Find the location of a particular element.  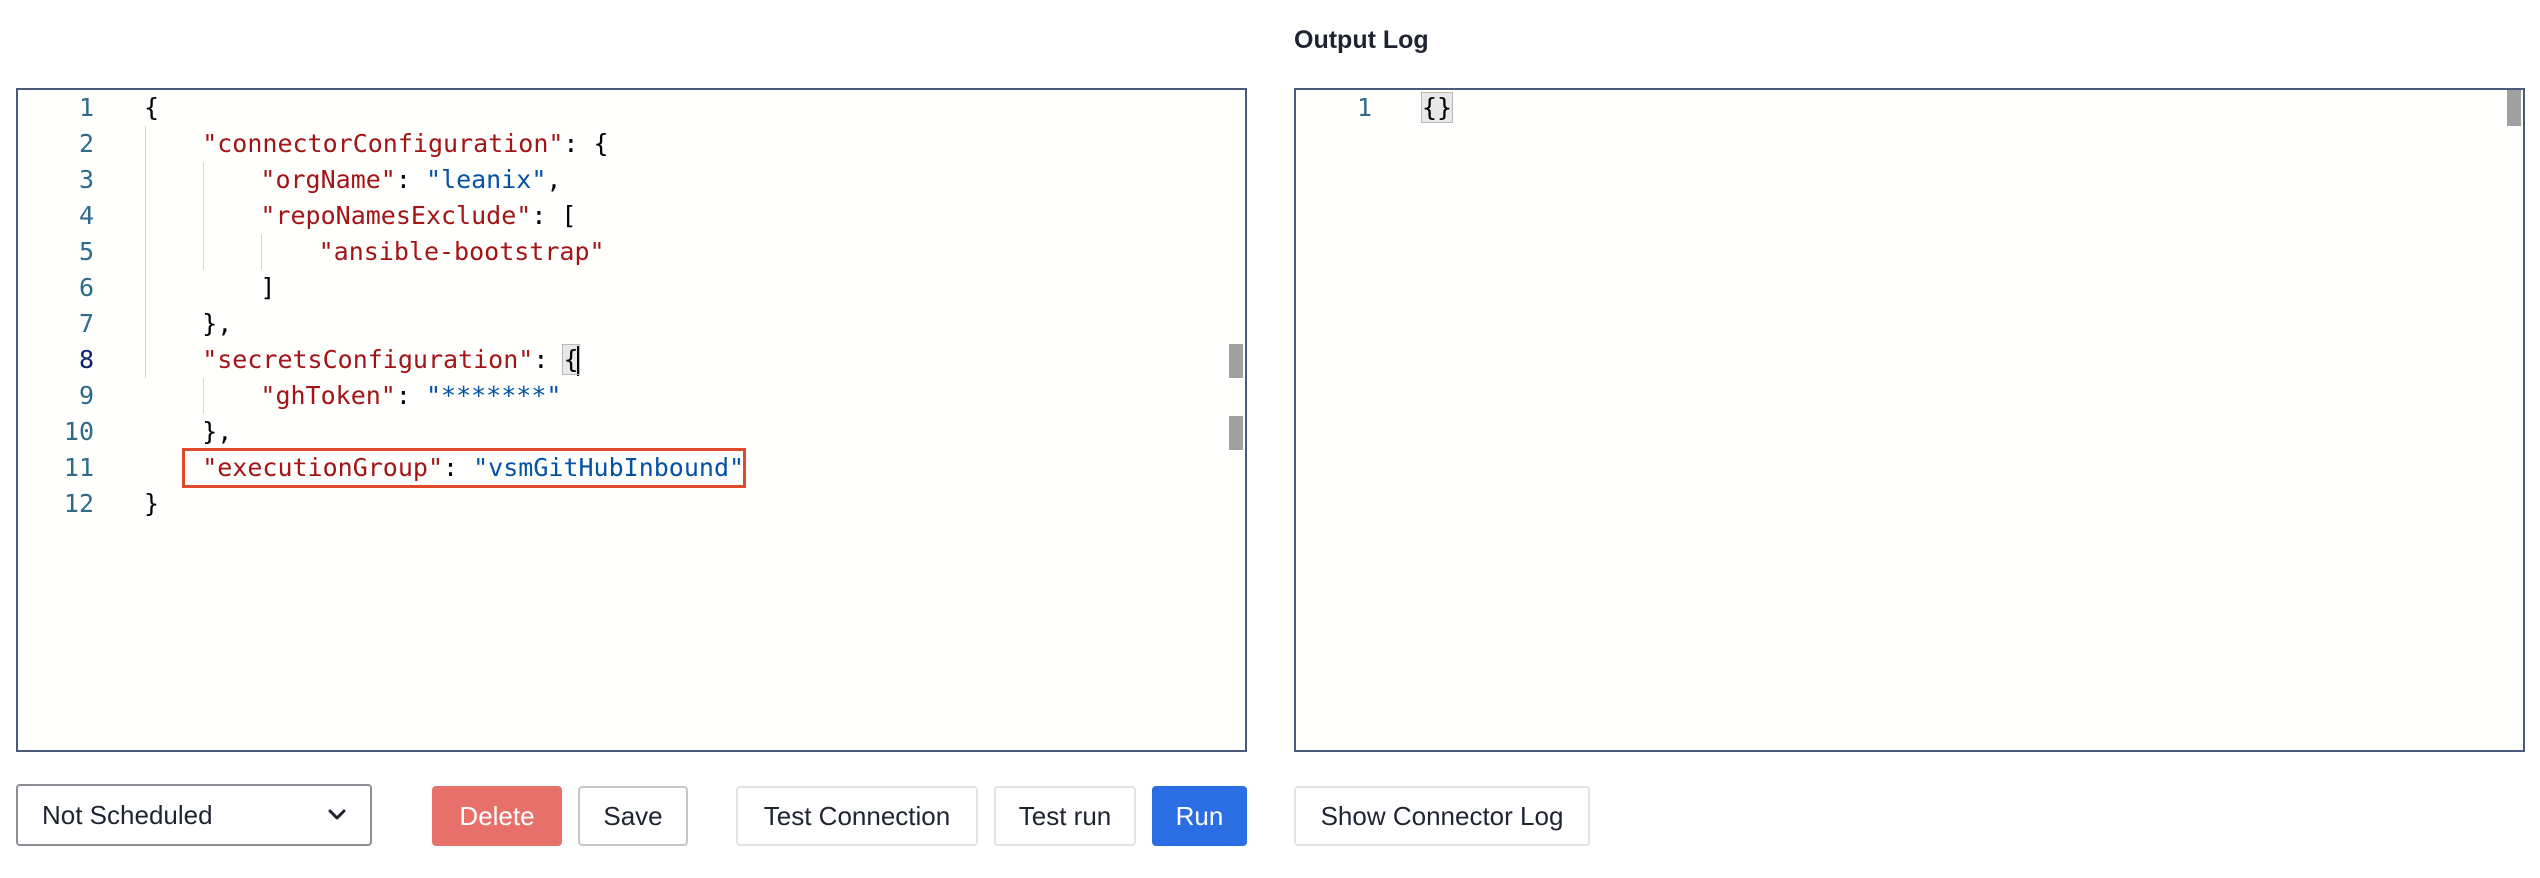

code-text: "ghToken": "*******" is located at coordinates (410, 396).